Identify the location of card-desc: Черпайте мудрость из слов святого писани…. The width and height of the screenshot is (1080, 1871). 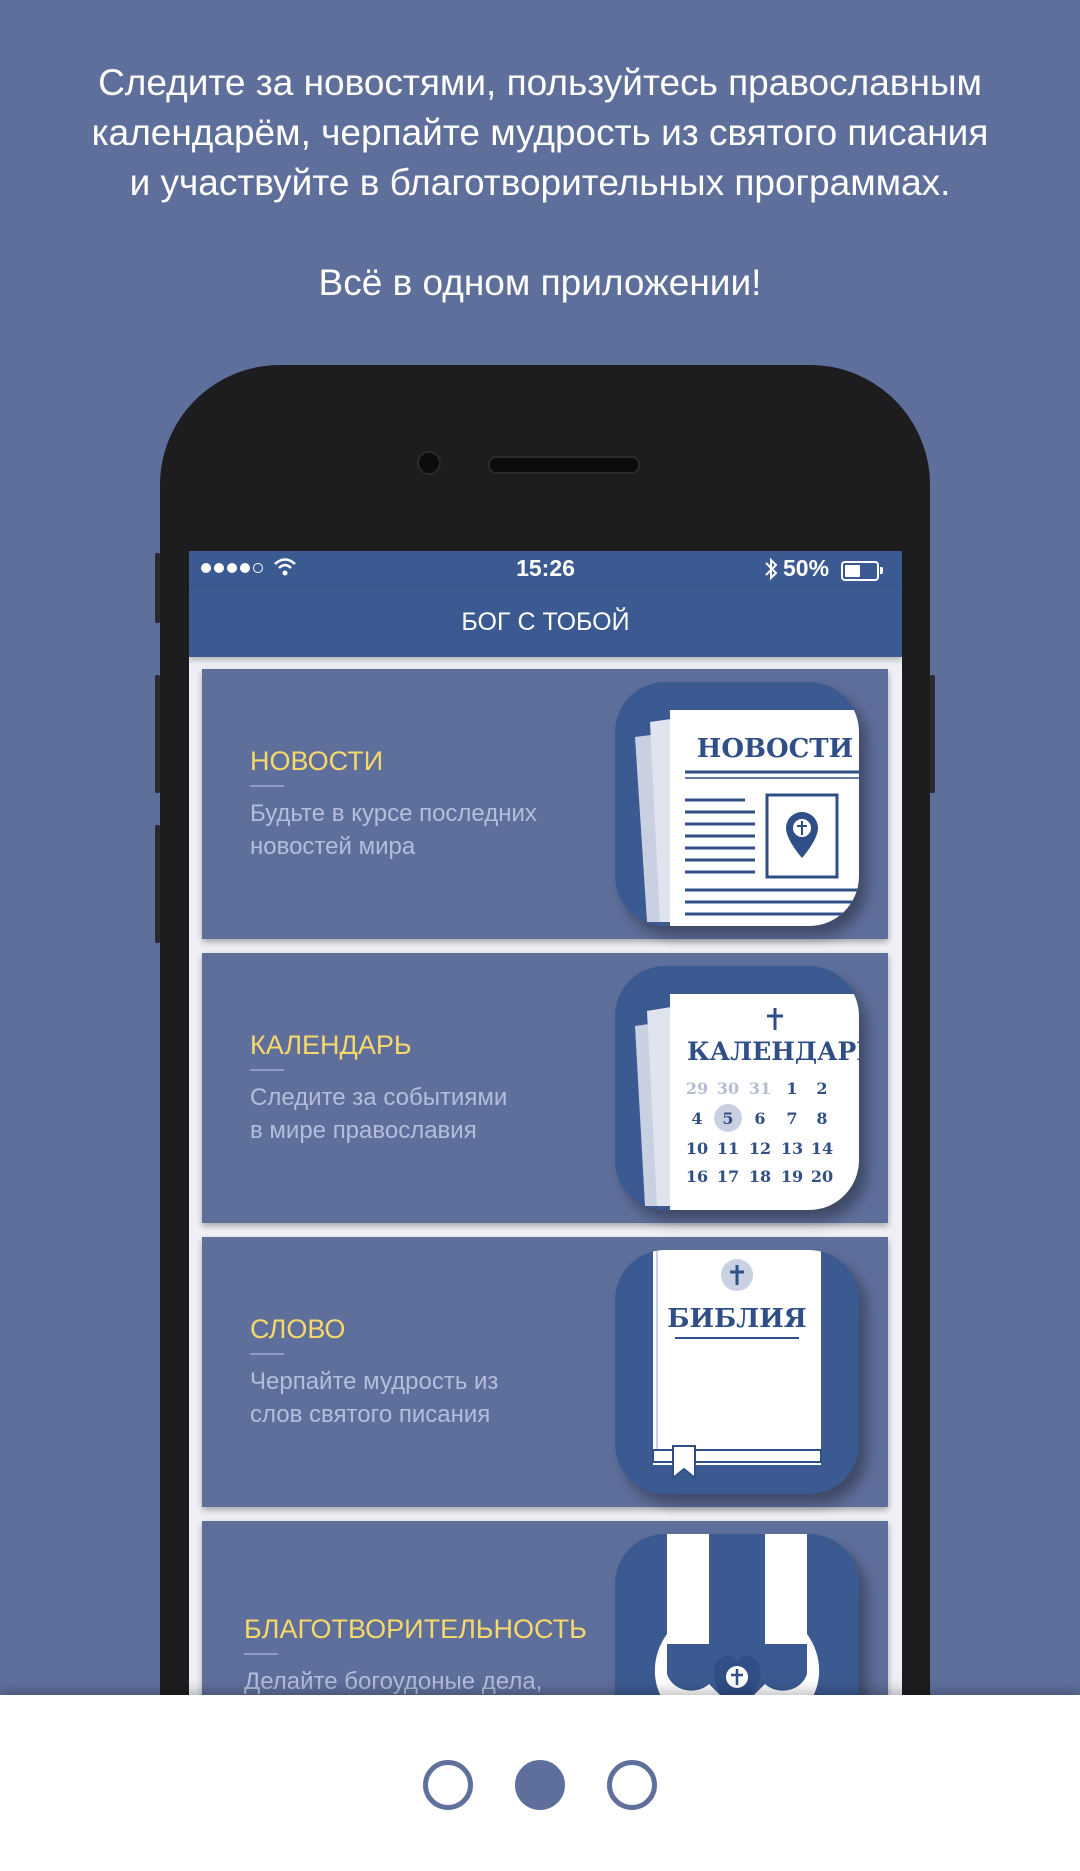
(374, 1397).